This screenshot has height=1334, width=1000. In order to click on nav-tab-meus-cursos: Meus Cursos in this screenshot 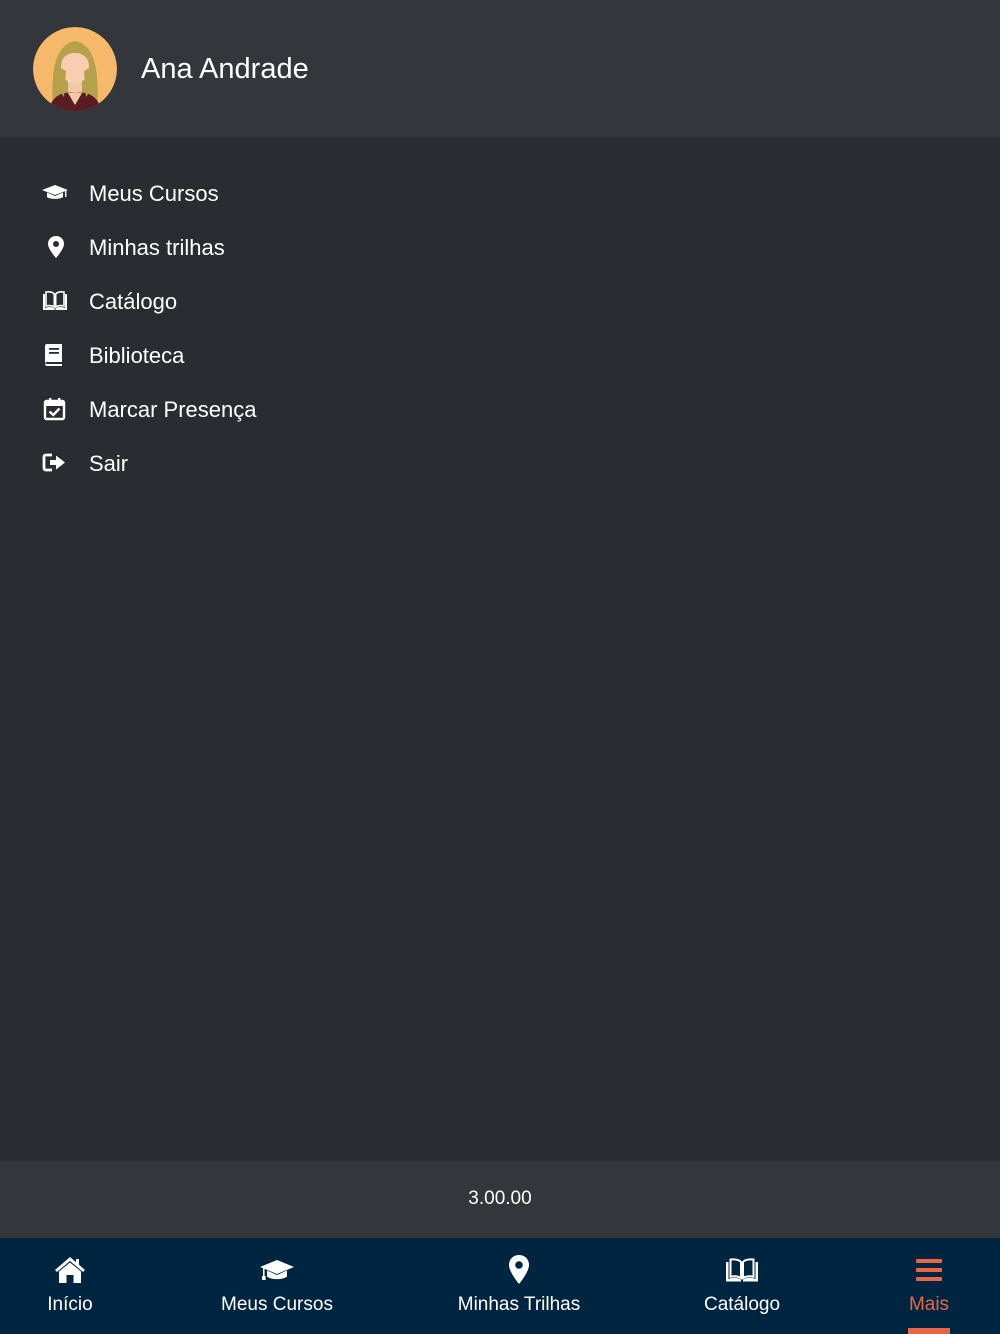, I will do `click(277, 1286)`.